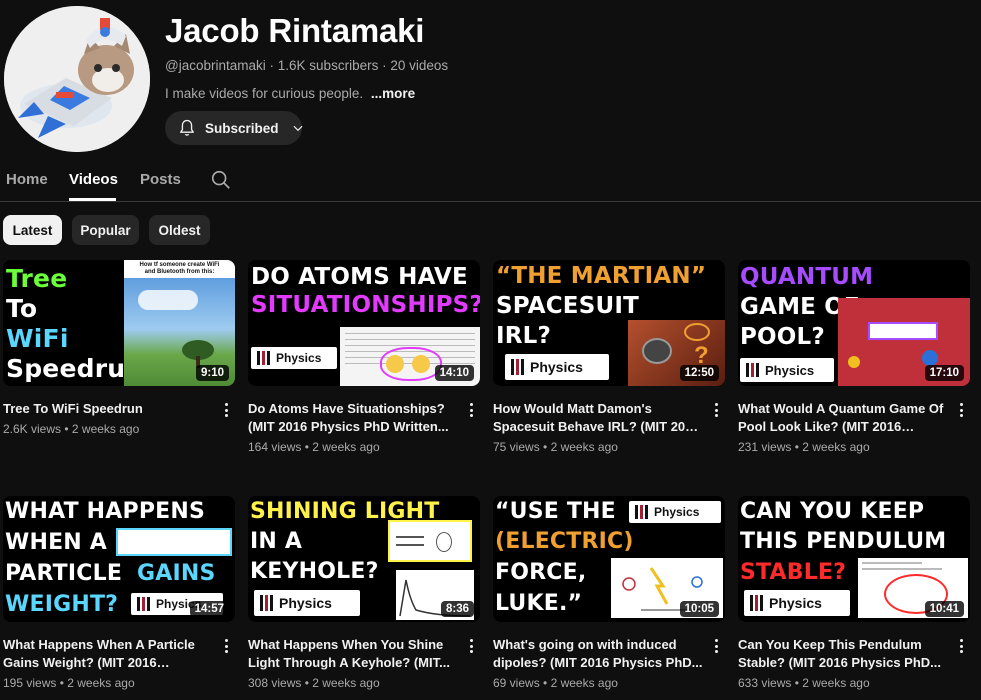 The image size is (981, 700). Describe the element at coordinates (160, 179) in the screenshot. I see `tab-posts: Posts` at that location.